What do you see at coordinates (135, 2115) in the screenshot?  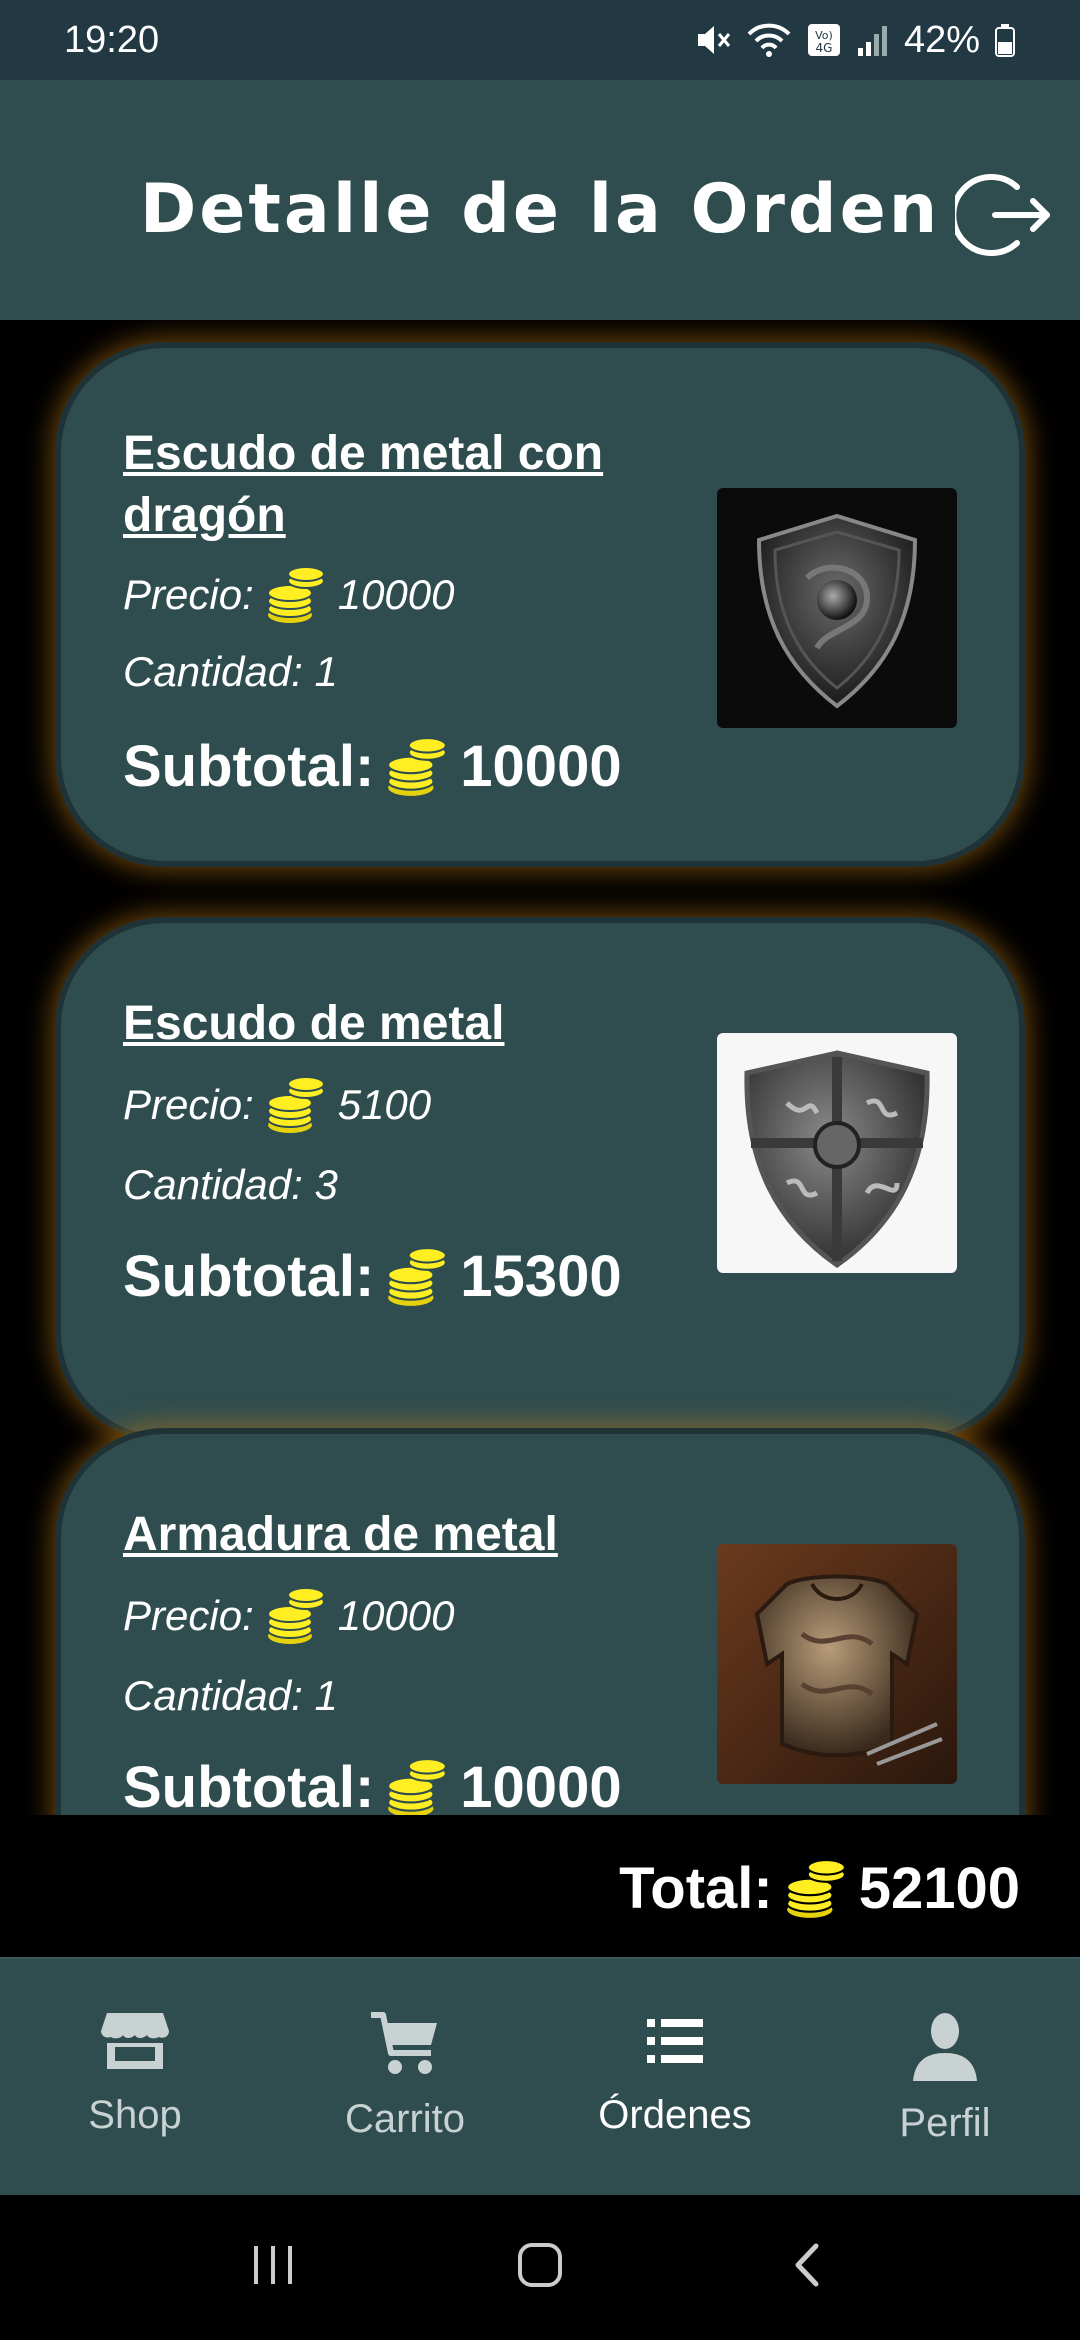 I see `nav-label: Shop` at bounding box center [135, 2115].